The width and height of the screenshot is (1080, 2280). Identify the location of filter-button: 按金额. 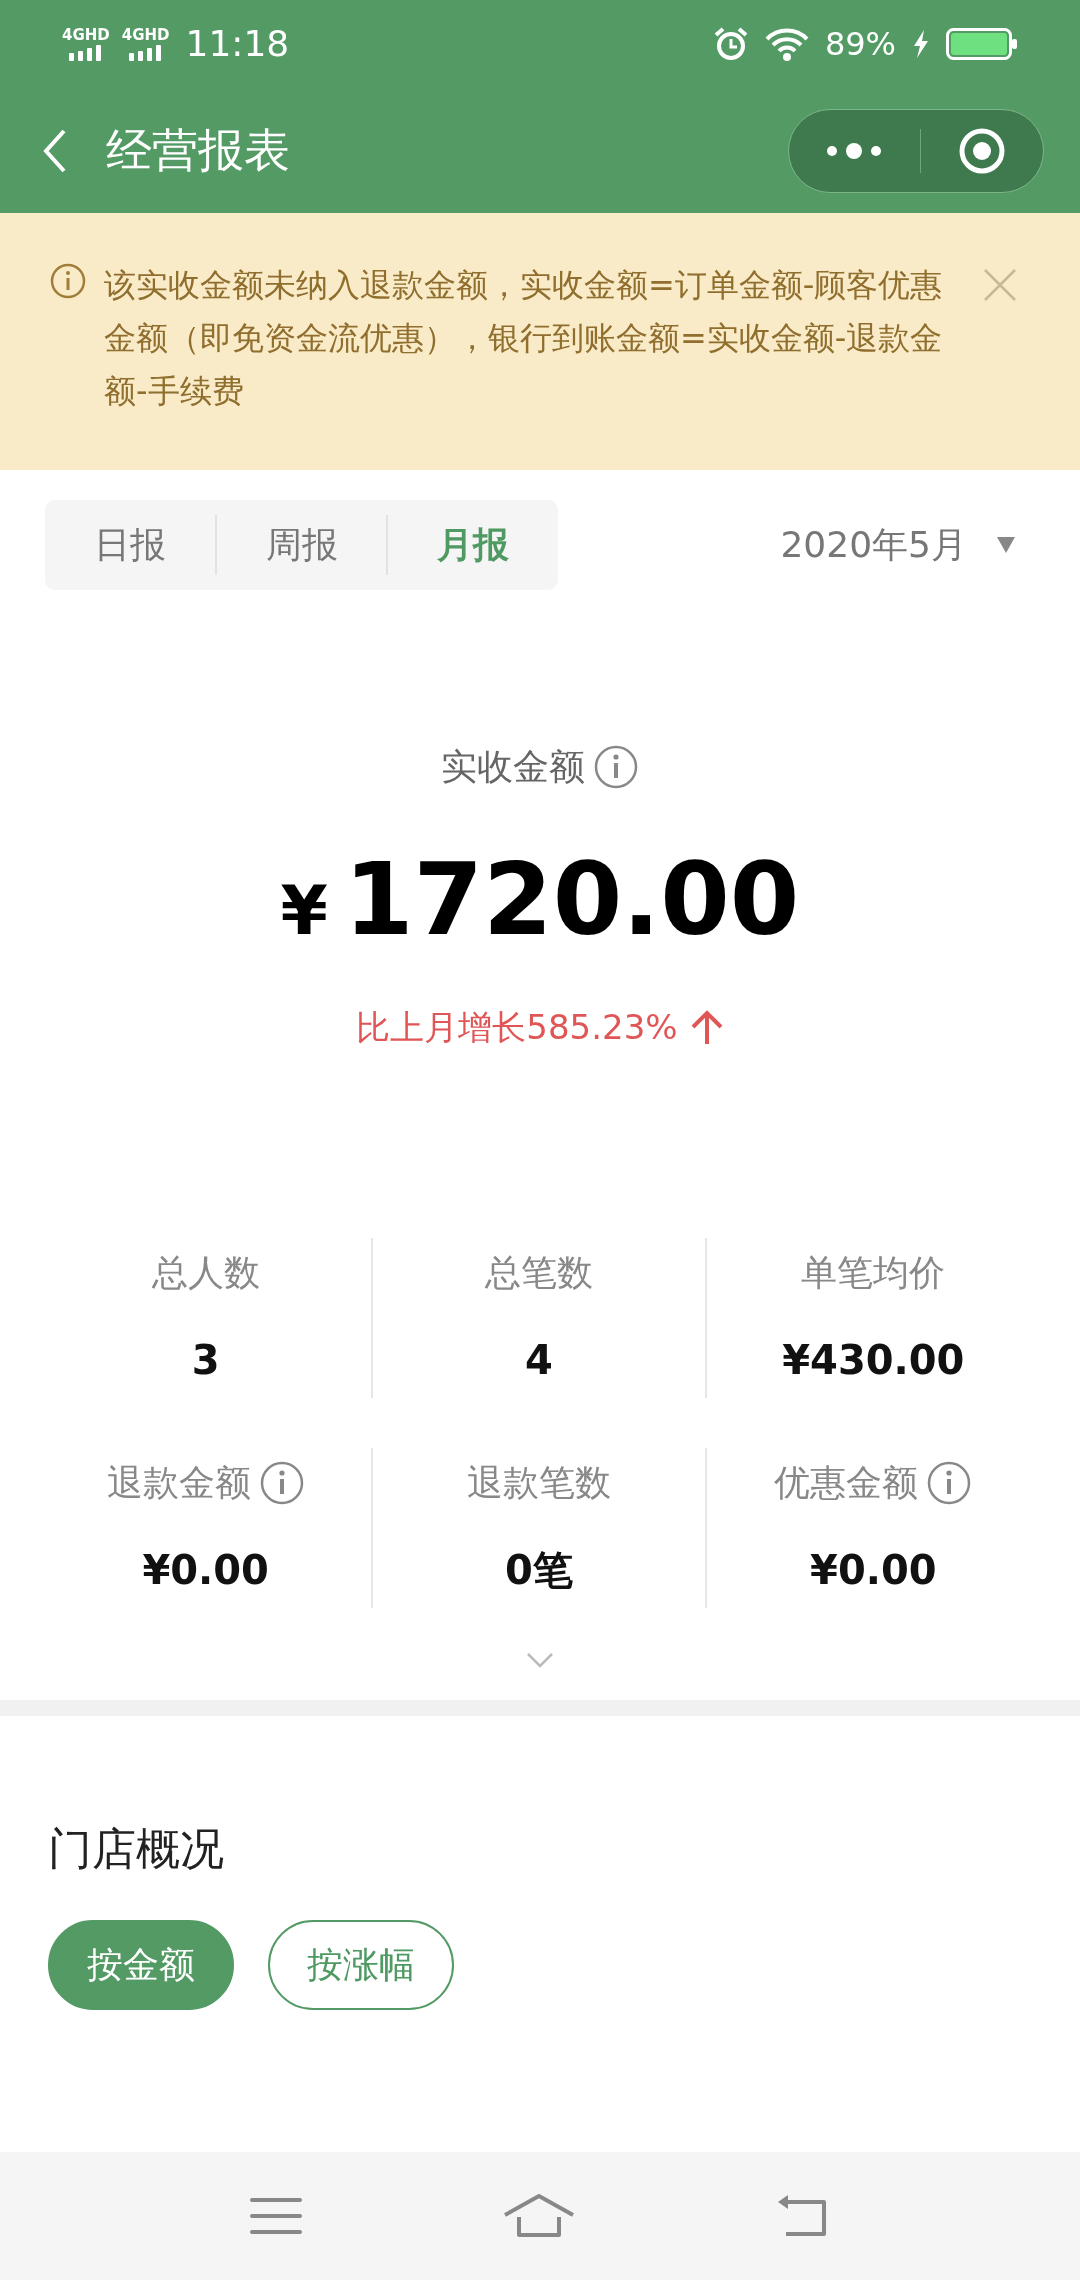
(141, 1965).